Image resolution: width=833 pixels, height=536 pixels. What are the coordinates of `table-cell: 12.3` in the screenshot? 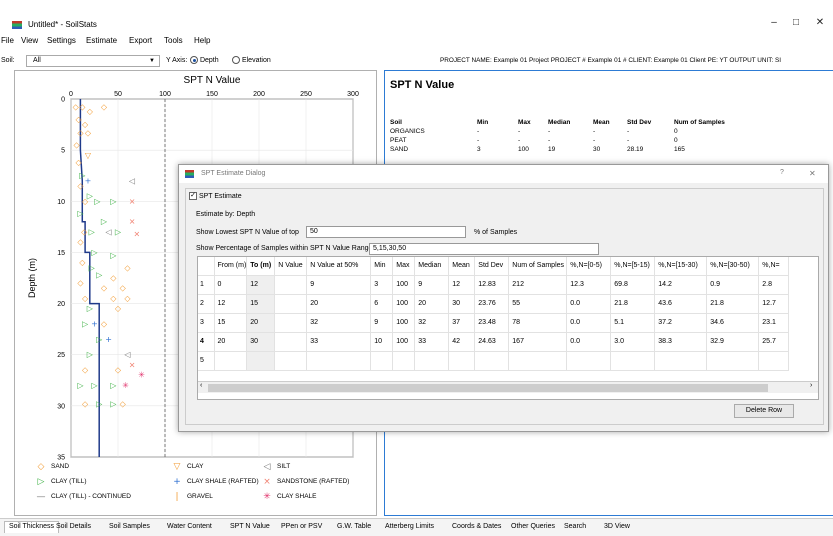 It's located at (589, 285).